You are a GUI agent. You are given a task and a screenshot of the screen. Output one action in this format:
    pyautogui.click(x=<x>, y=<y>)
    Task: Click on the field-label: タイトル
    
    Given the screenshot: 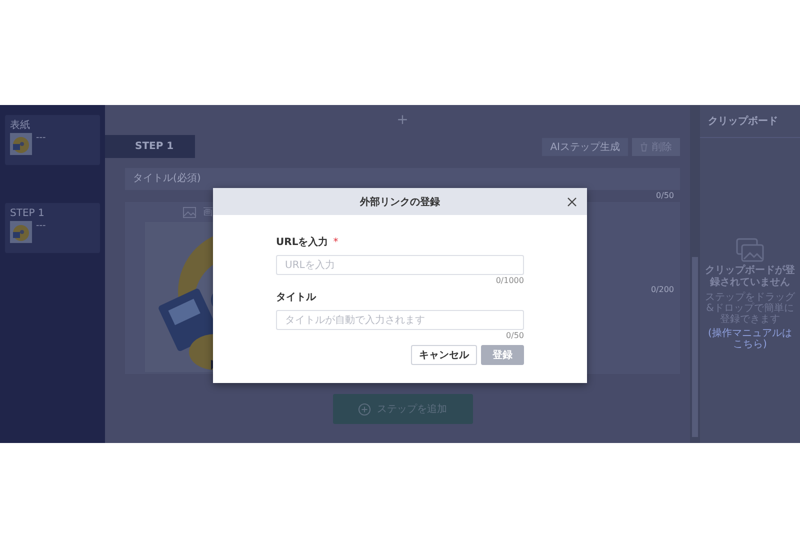 What is the action you would take?
    pyautogui.click(x=296, y=297)
    